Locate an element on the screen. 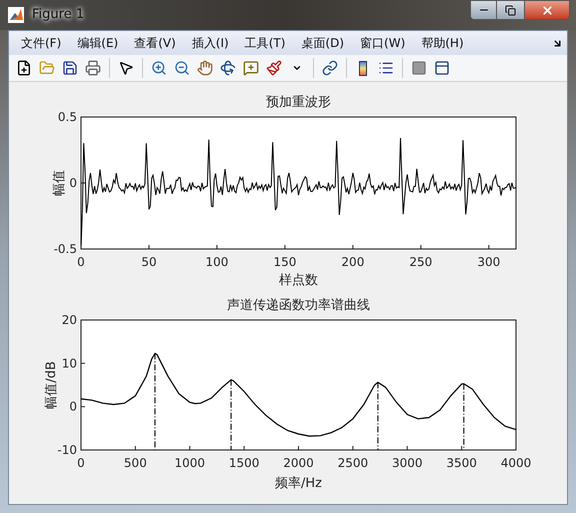  close-button is located at coordinates (547, 10).